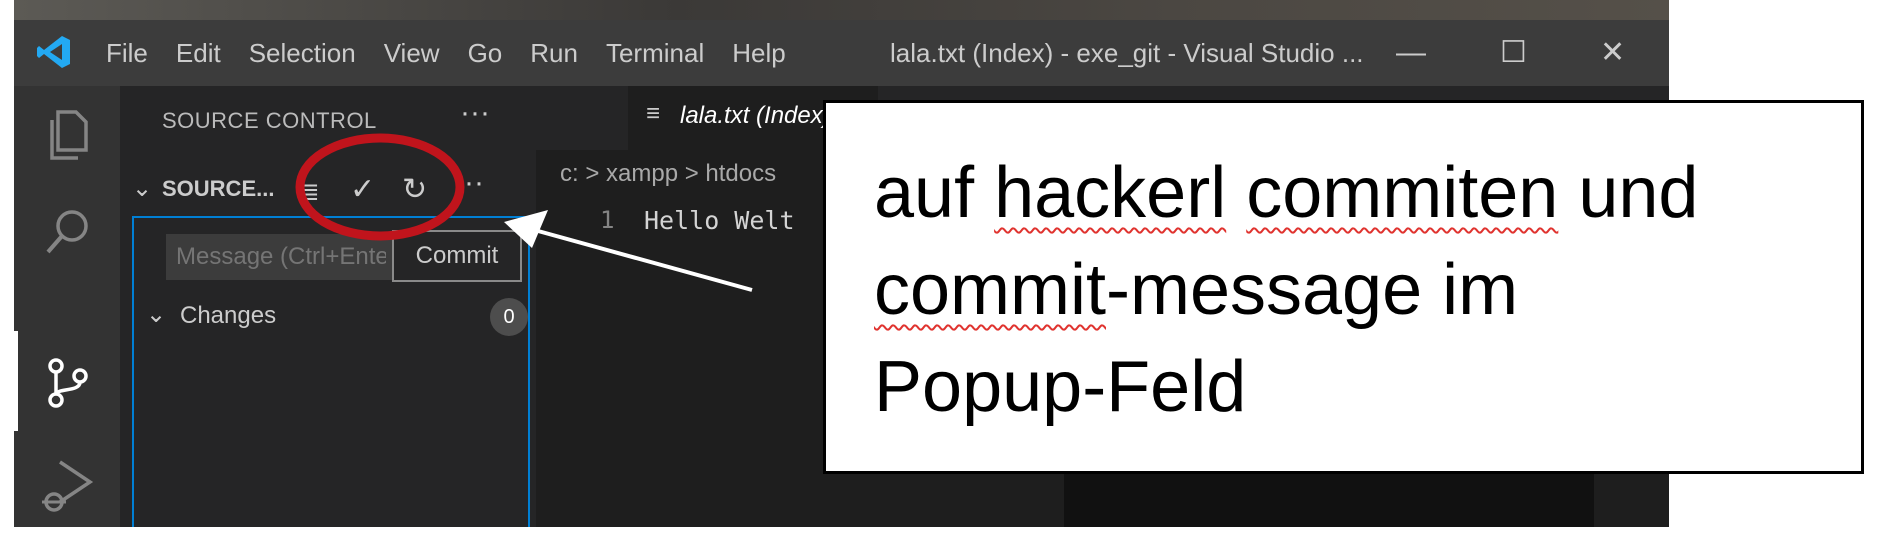 This screenshot has width=1890, height=539. What do you see at coordinates (1411, 53) in the screenshot?
I see `minimize-button: —` at bounding box center [1411, 53].